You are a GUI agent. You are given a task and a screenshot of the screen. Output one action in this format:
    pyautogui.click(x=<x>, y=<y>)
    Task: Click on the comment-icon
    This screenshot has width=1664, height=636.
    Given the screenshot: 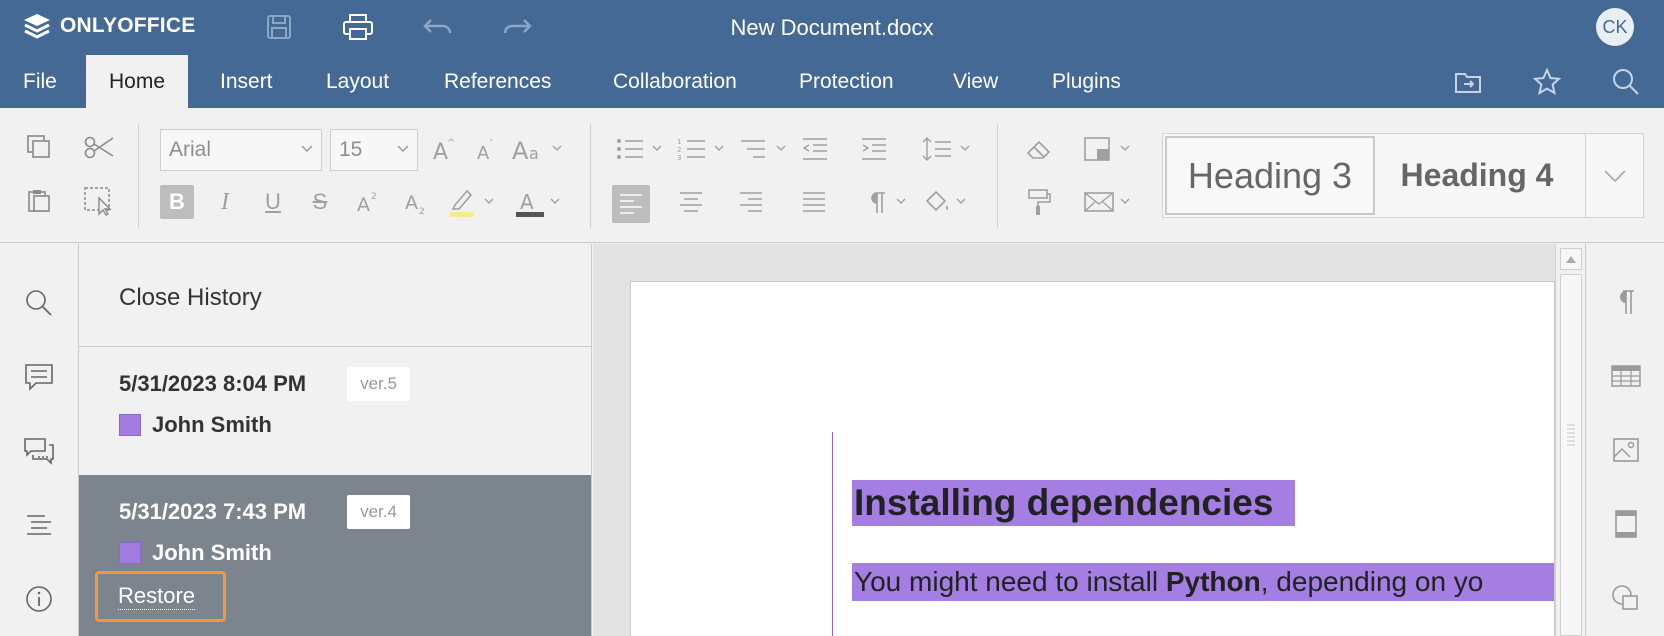 What is the action you would take?
    pyautogui.click(x=39, y=377)
    